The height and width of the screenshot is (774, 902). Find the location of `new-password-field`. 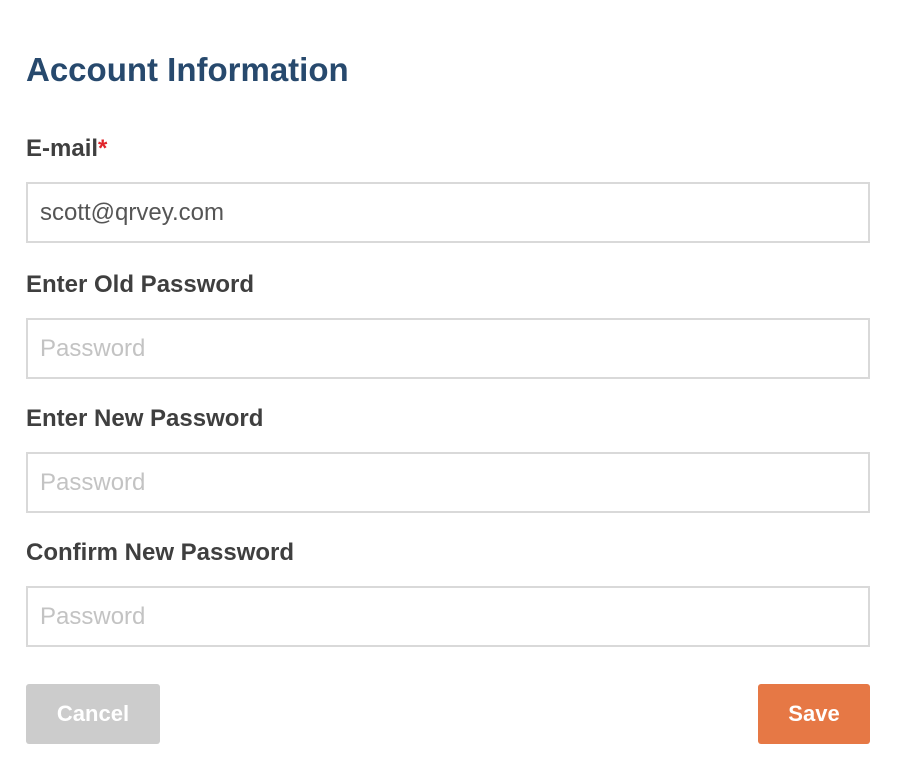

new-password-field is located at coordinates (448, 482).